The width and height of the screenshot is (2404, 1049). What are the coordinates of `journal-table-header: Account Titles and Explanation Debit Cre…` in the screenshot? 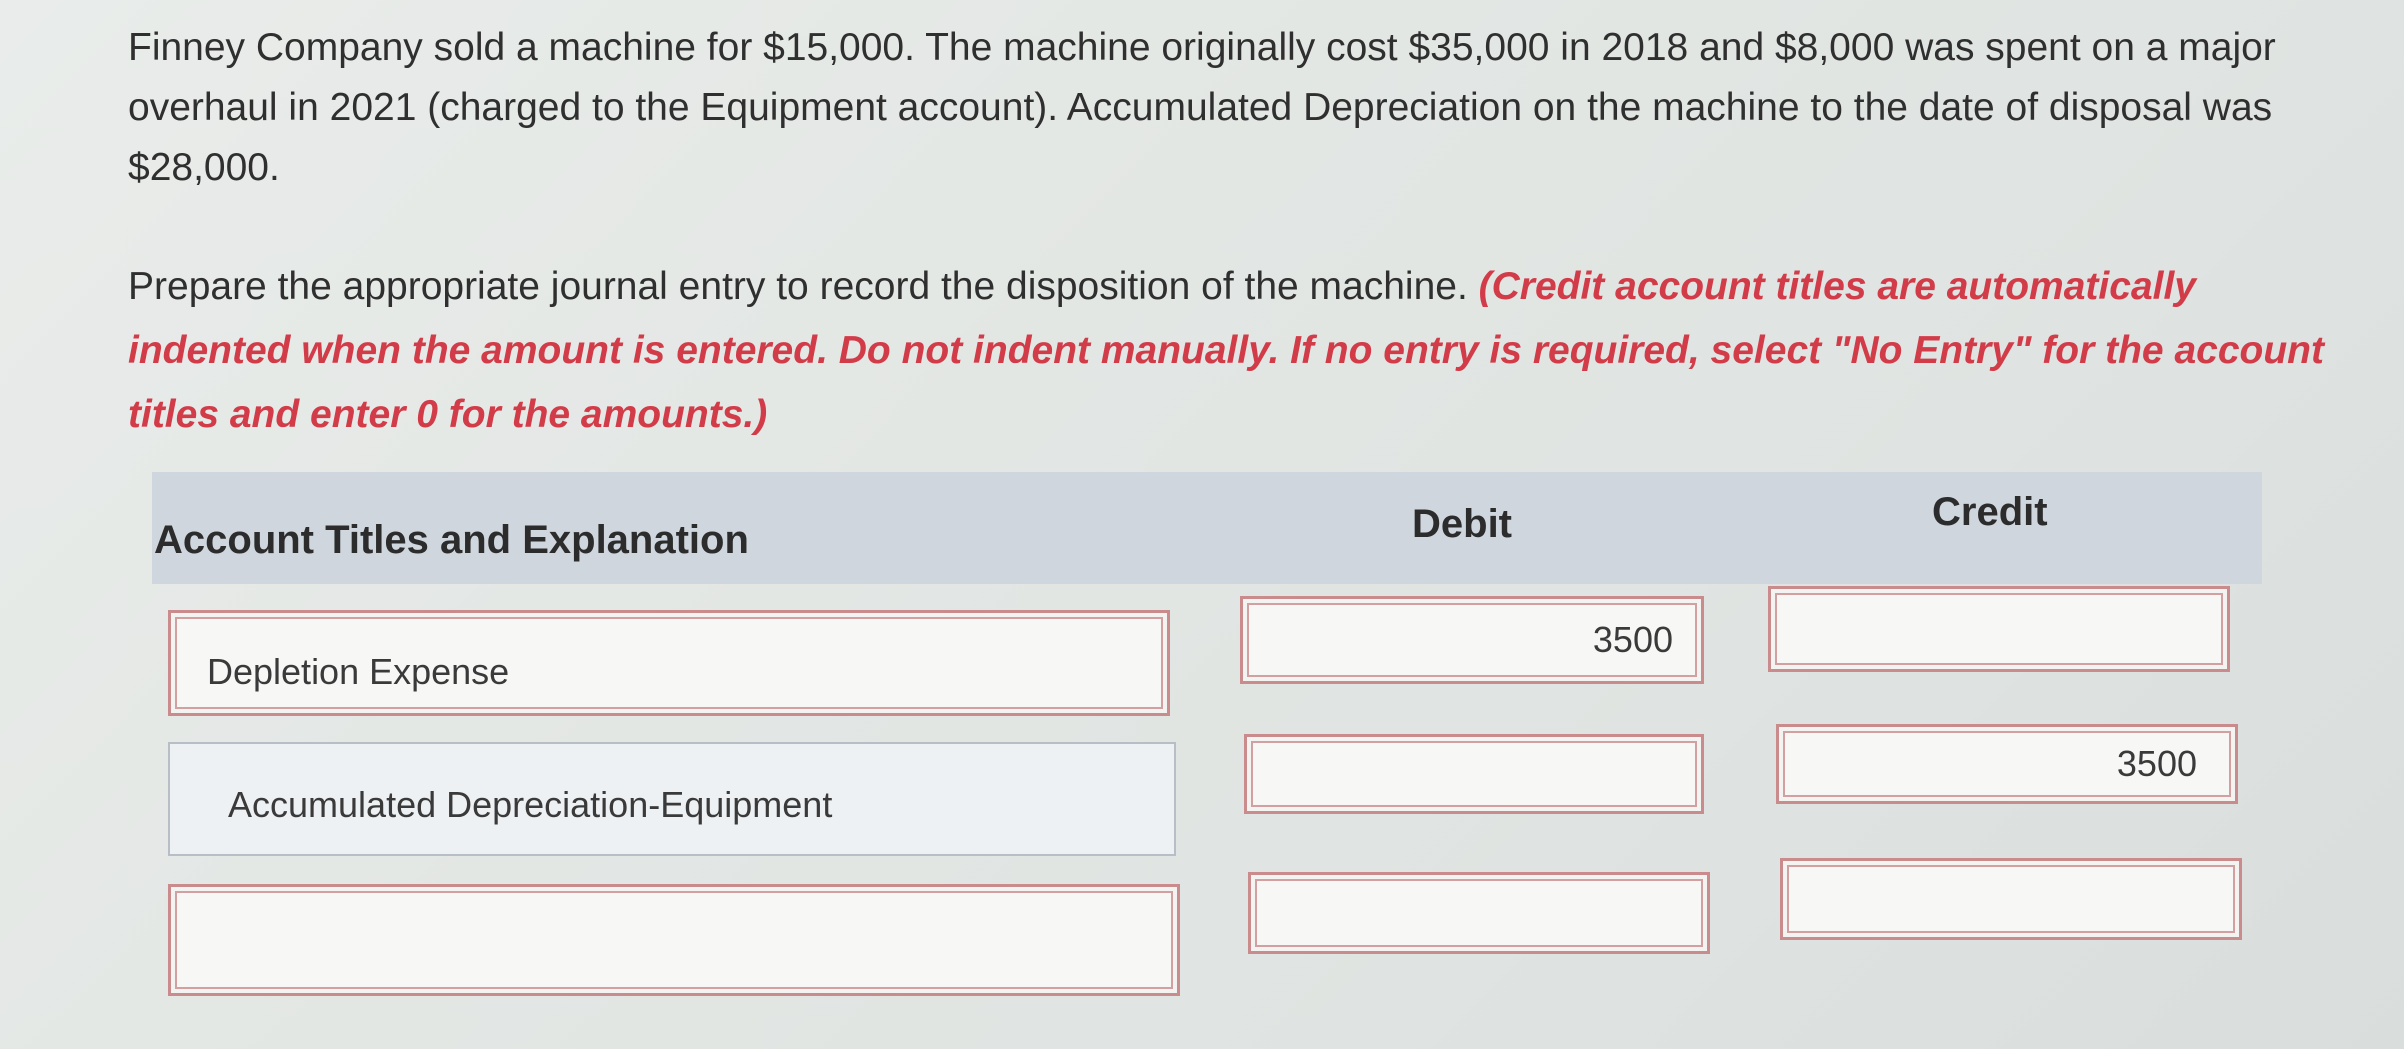 It's located at (1207, 528).